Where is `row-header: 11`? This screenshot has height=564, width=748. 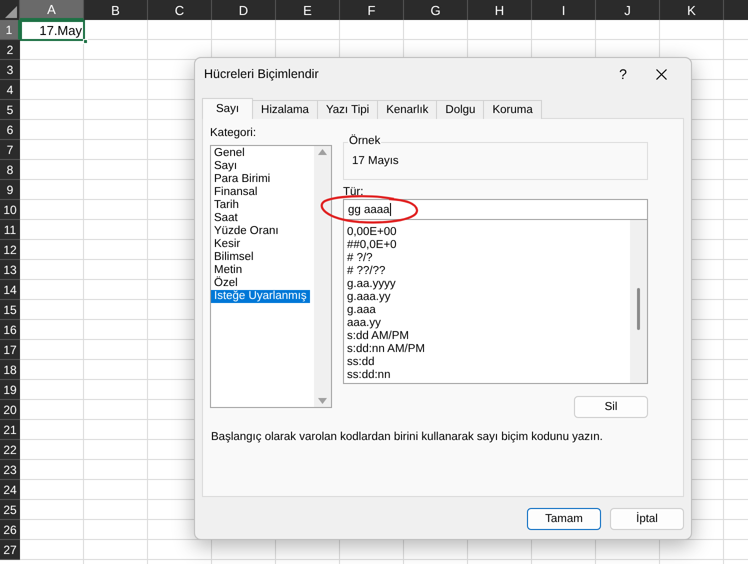
row-header: 11 is located at coordinates (10, 230).